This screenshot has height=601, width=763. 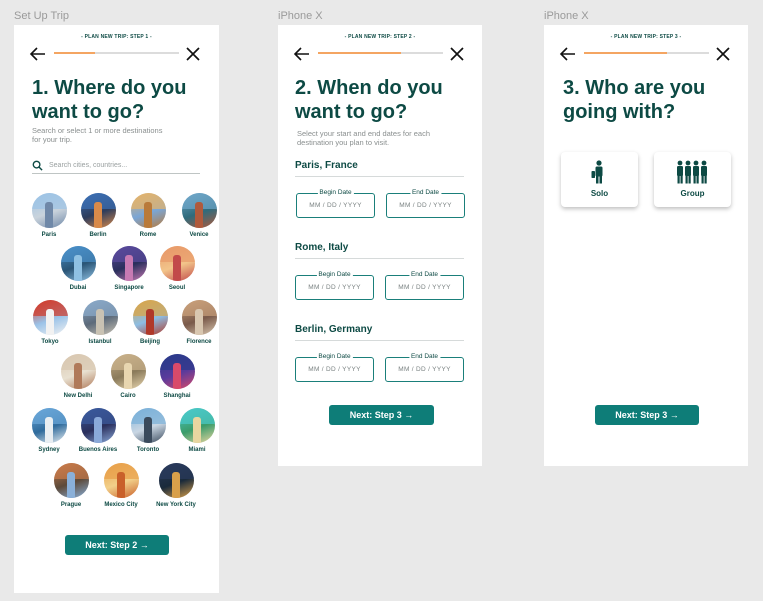 I want to click on title-line: want to go?, so click(x=351, y=112).